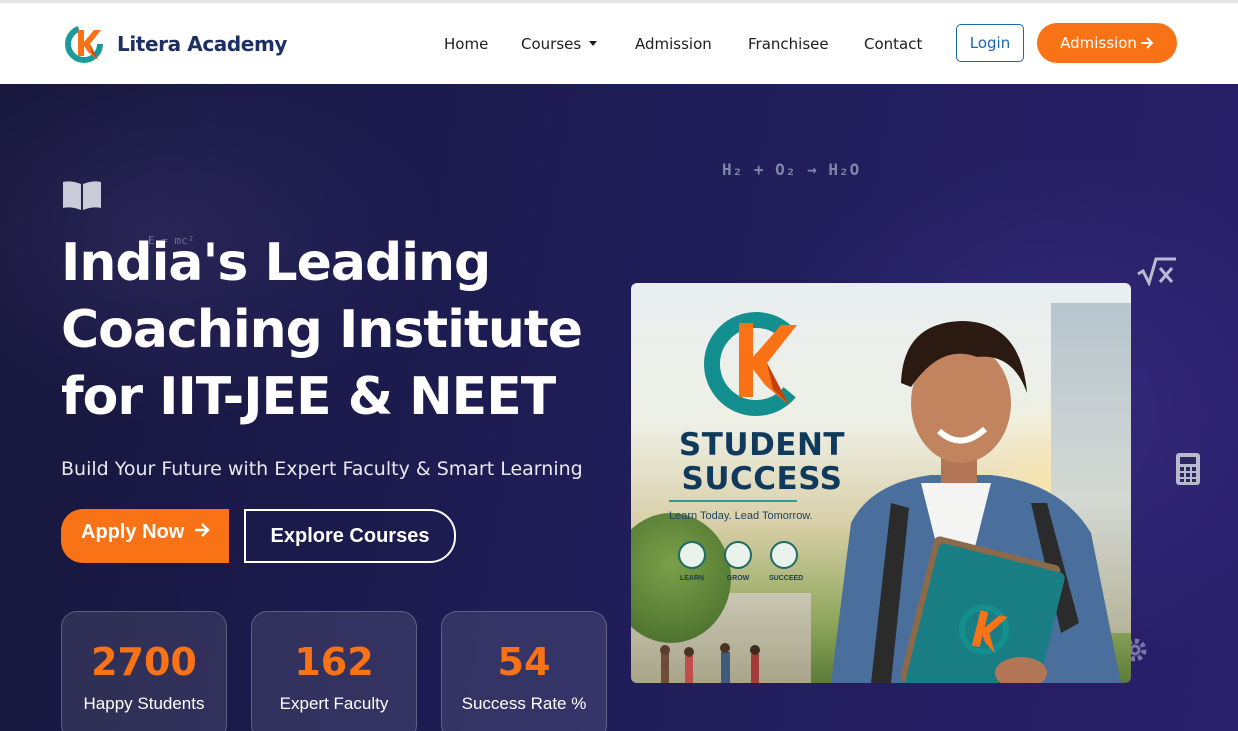 The image size is (1238, 731). What do you see at coordinates (144, 662) in the screenshot?
I see `stat-value: 2700` at bounding box center [144, 662].